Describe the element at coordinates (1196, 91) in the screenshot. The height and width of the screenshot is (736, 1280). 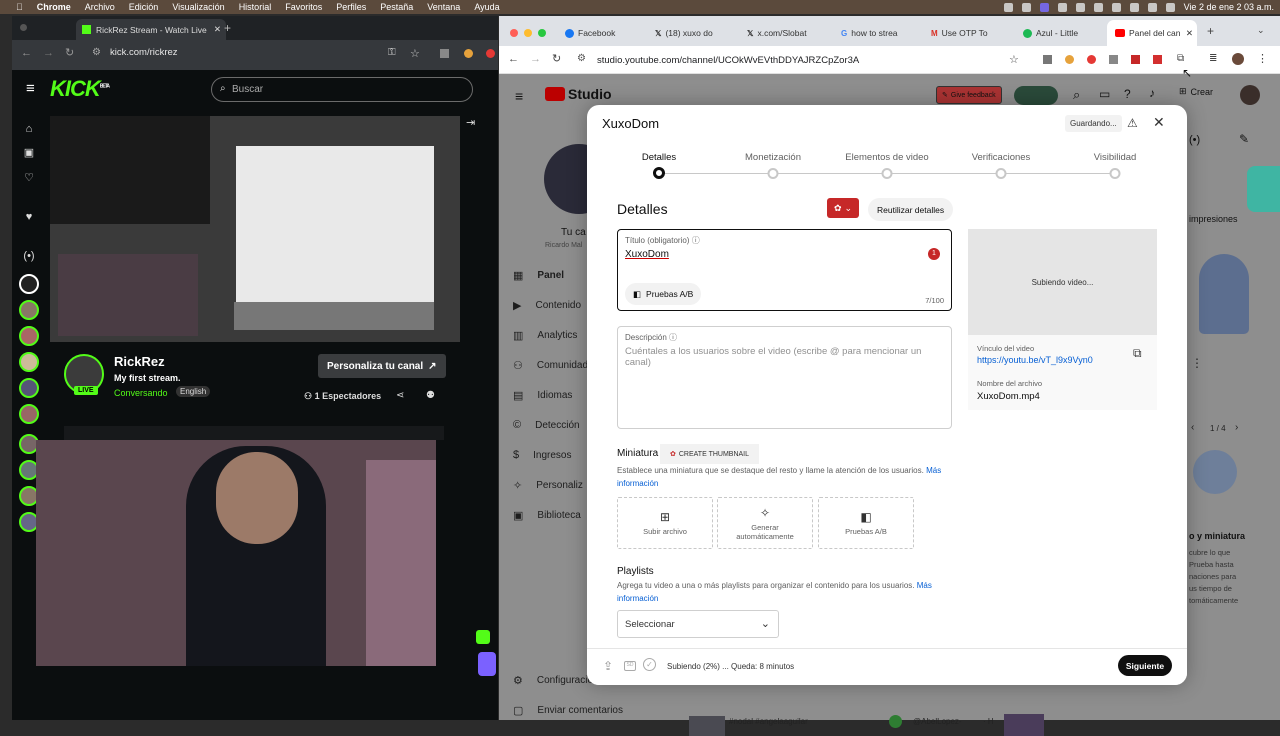
I see `create-button: ⊞ Crear` at that location.